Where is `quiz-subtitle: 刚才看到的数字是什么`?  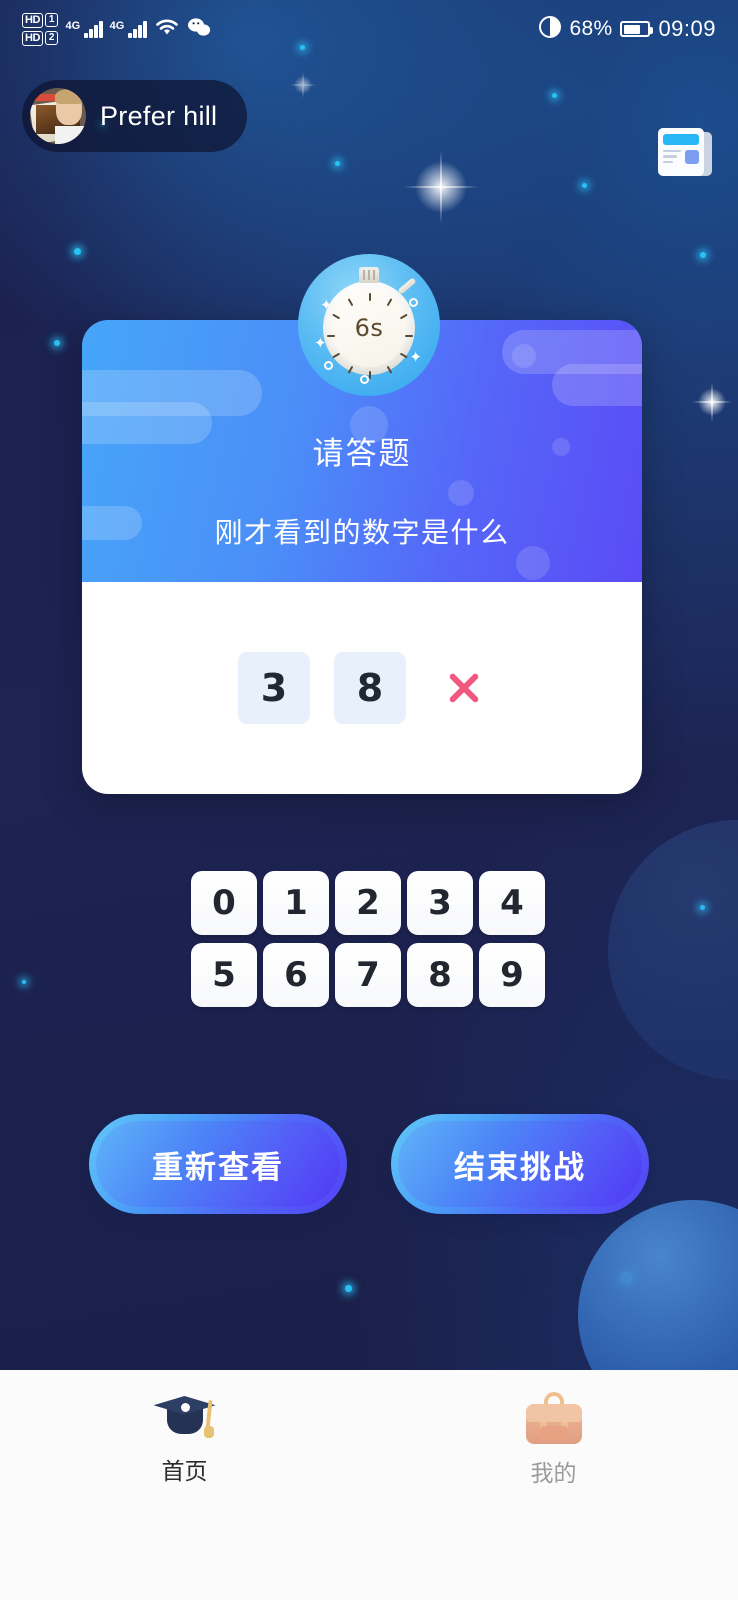 quiz-subtitle: 刚才看到的数字是什么 is located at coordinates (362, 532).